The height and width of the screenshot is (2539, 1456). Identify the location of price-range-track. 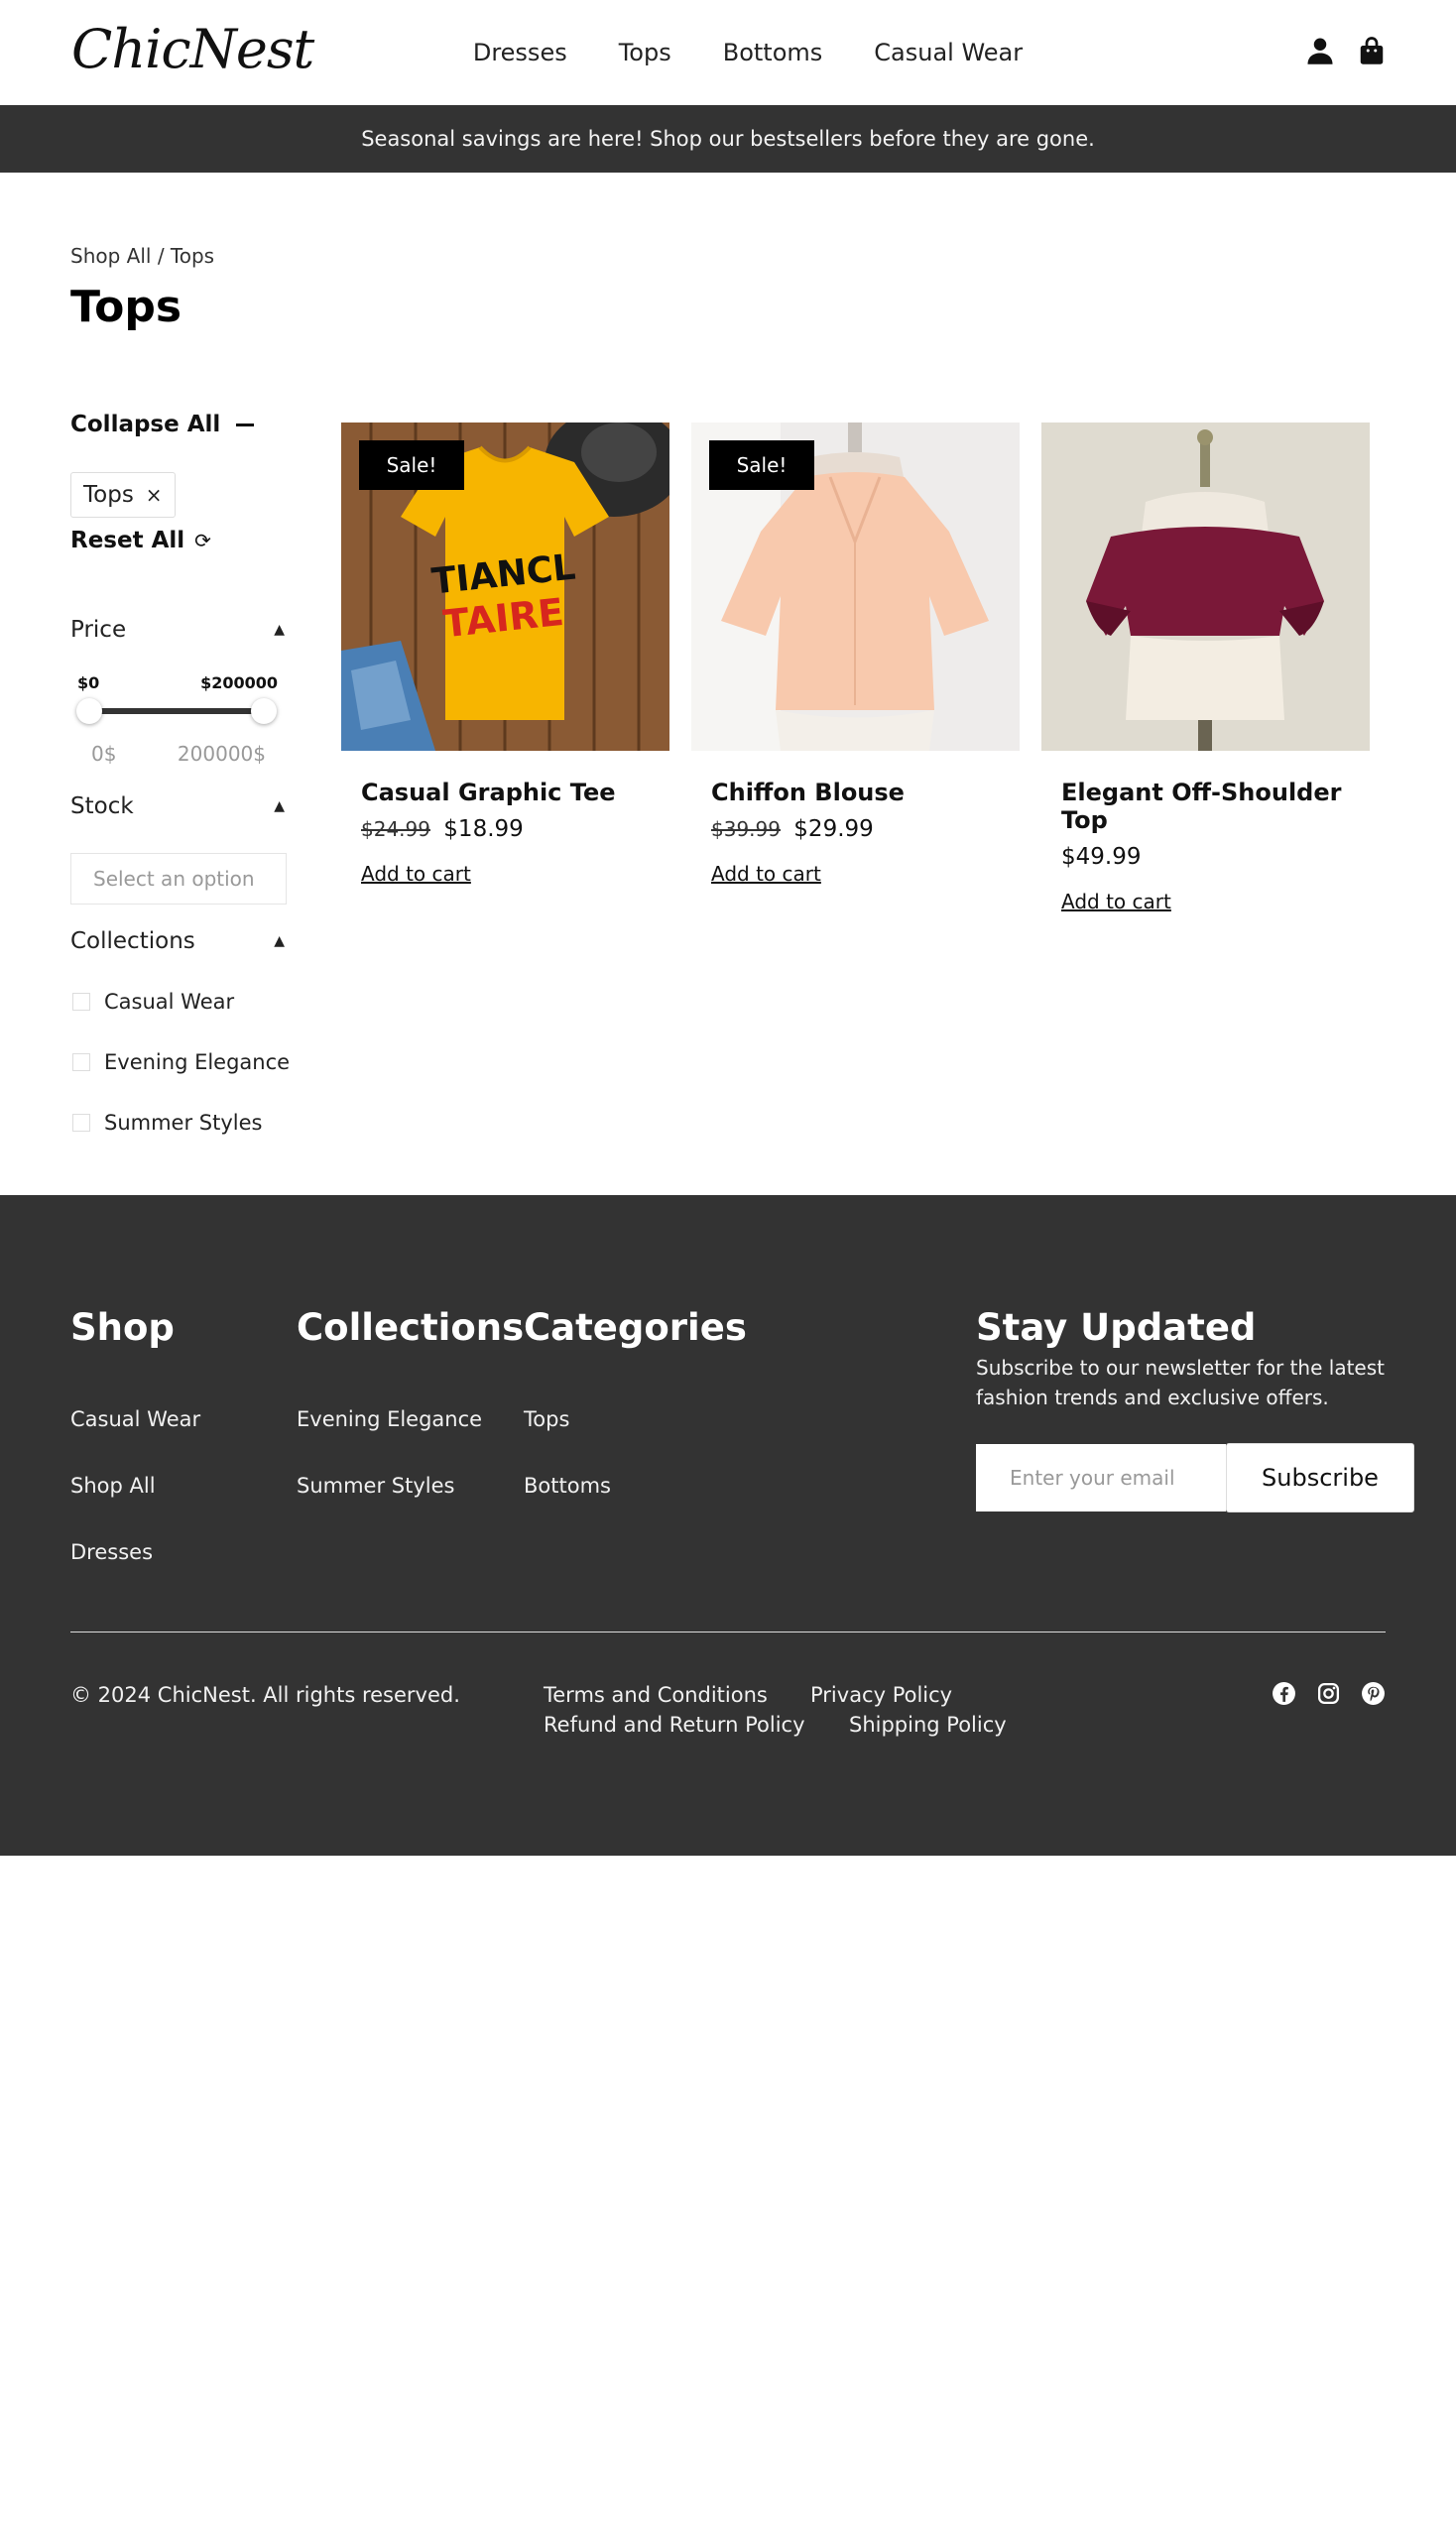
(176, 711).